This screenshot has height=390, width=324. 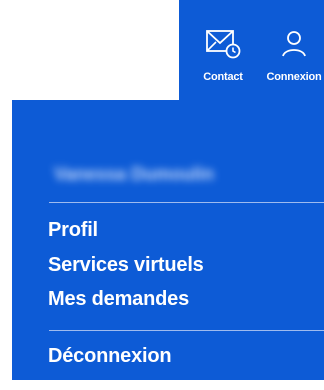 I want to click on connexion-button: Connexion, so click(x=291, y=50).